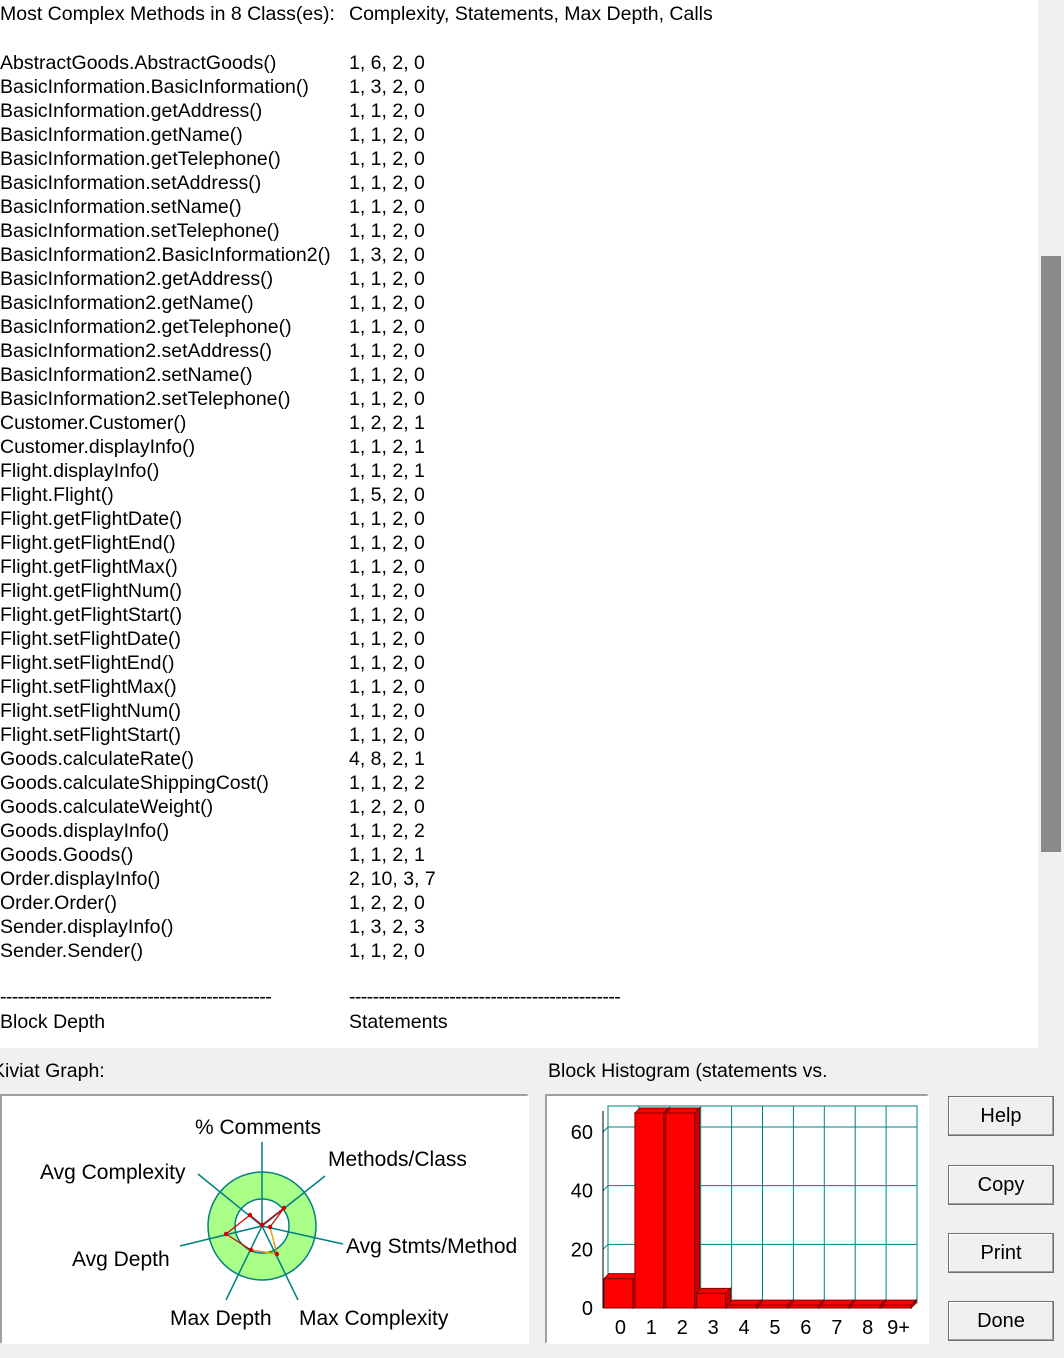  Describe the element at coordinates (1001, 1321) in the screenshot. I see `done-button: Done` at that location.